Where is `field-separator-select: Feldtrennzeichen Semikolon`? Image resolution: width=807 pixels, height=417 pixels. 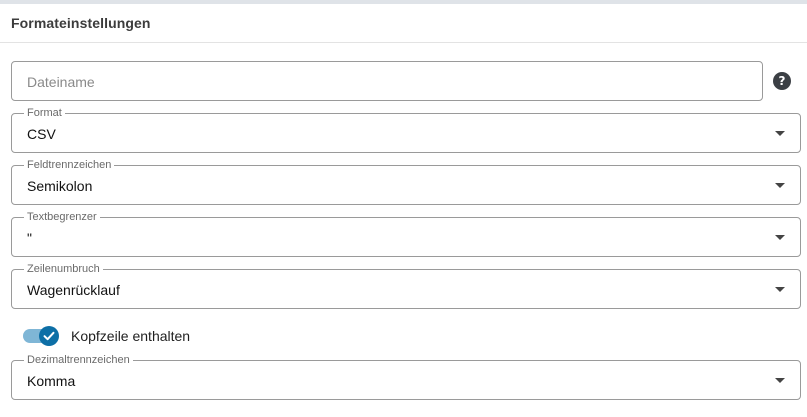 field-separator-select: Feldtrennzeichen Semikolon is located at coordinates (406, 182).